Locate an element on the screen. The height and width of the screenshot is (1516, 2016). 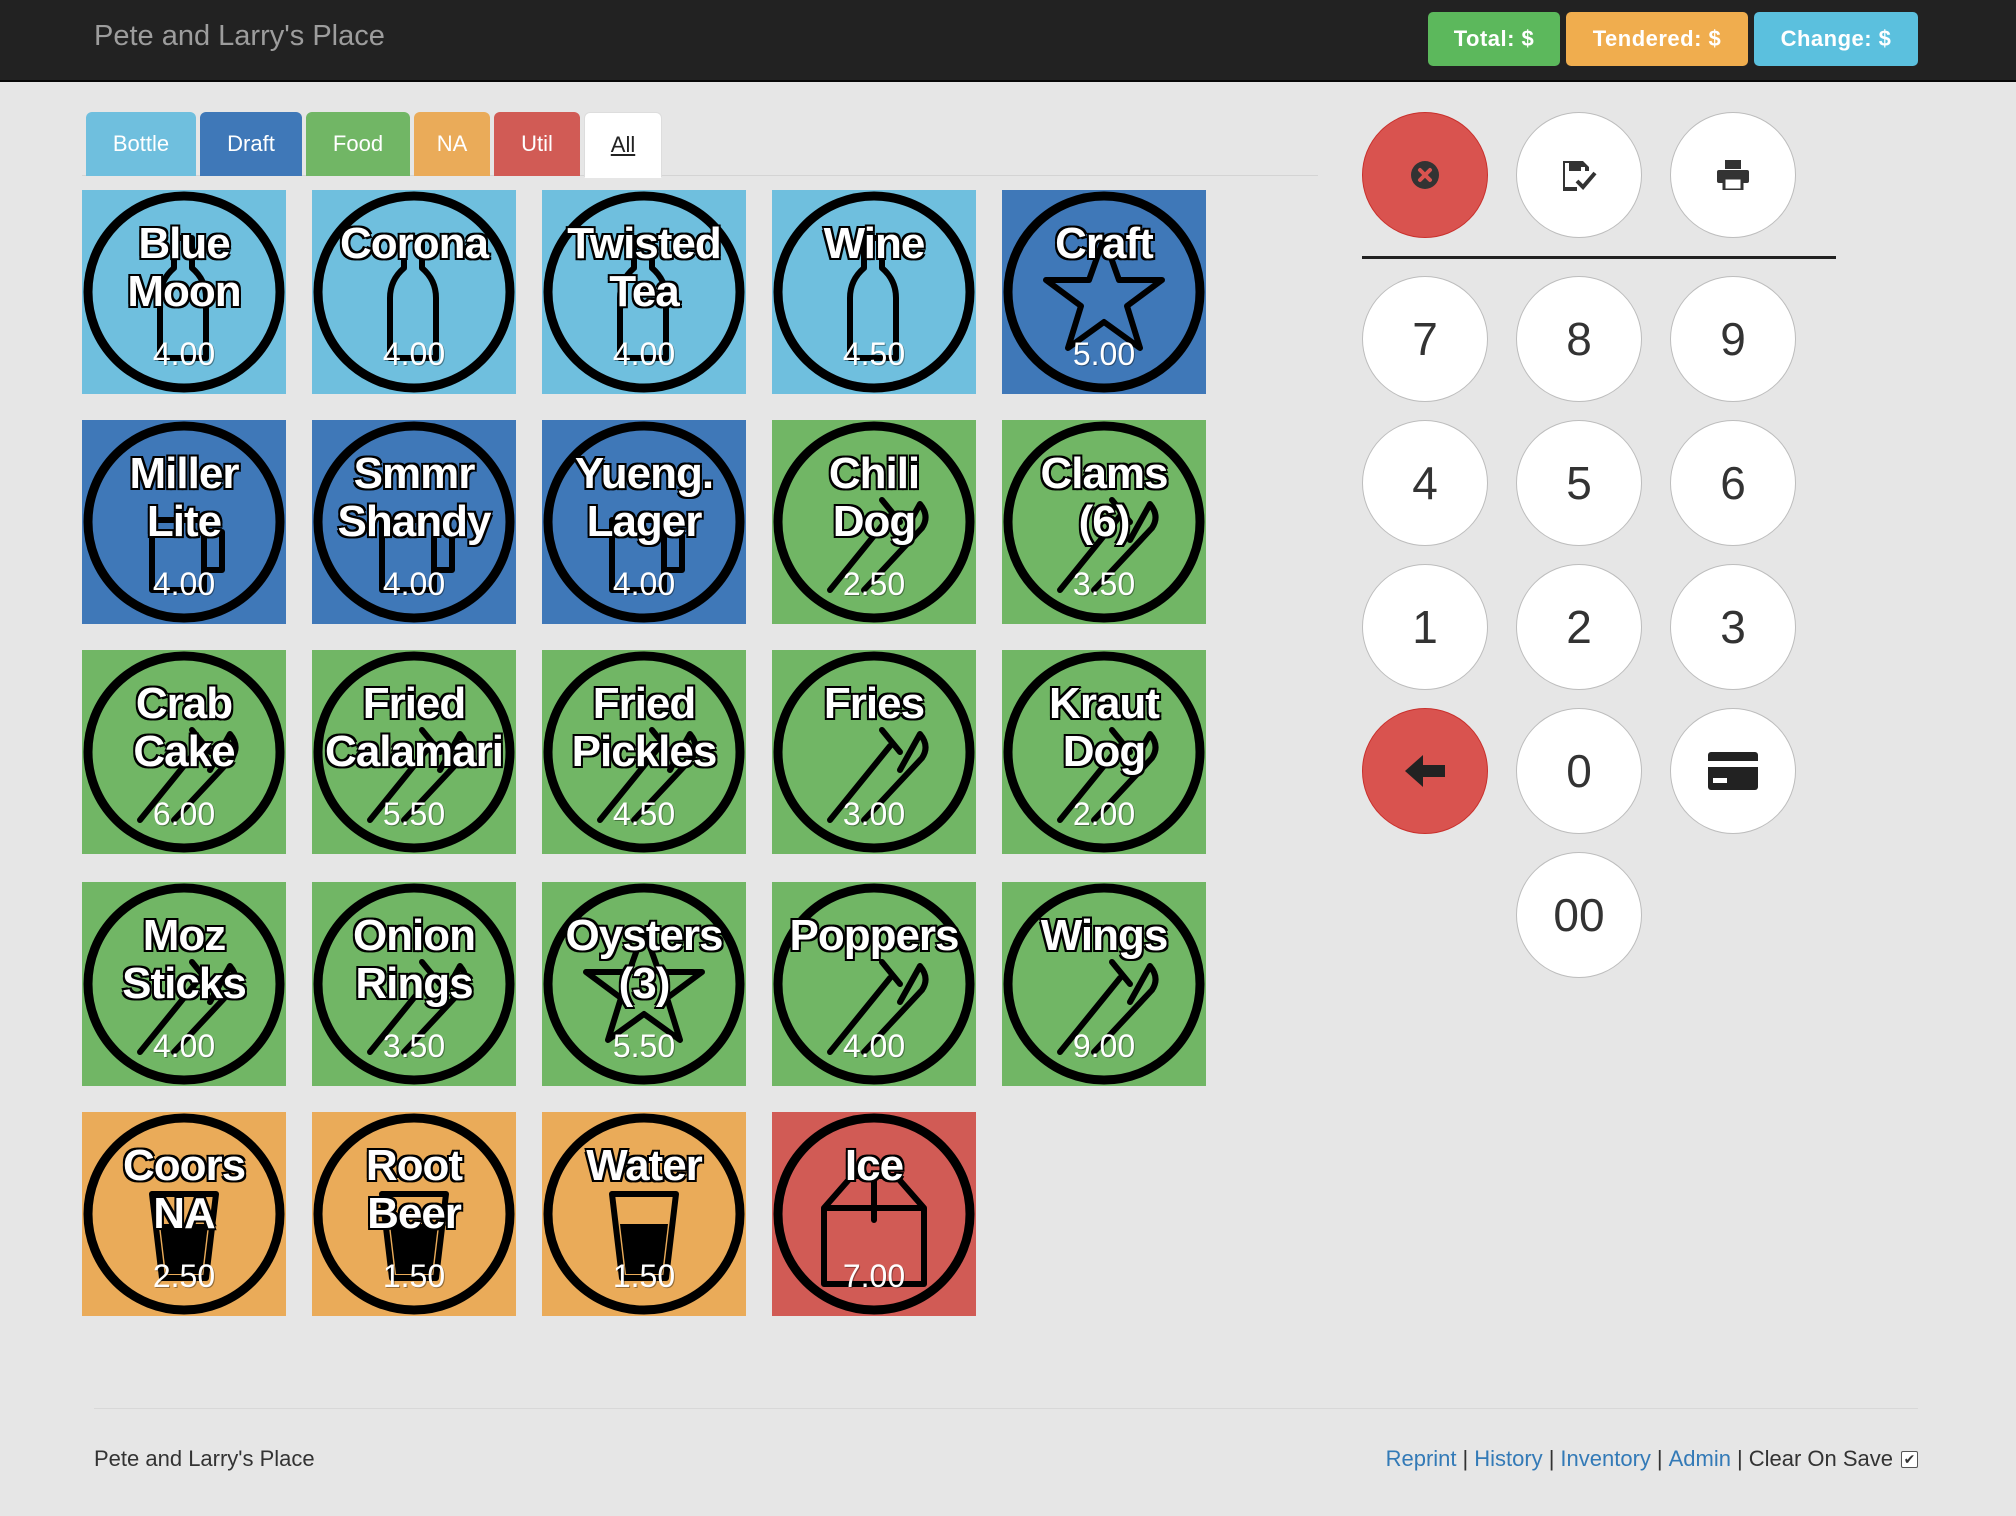
product-price: 9.00 is located at coordinates (1104, 1046).